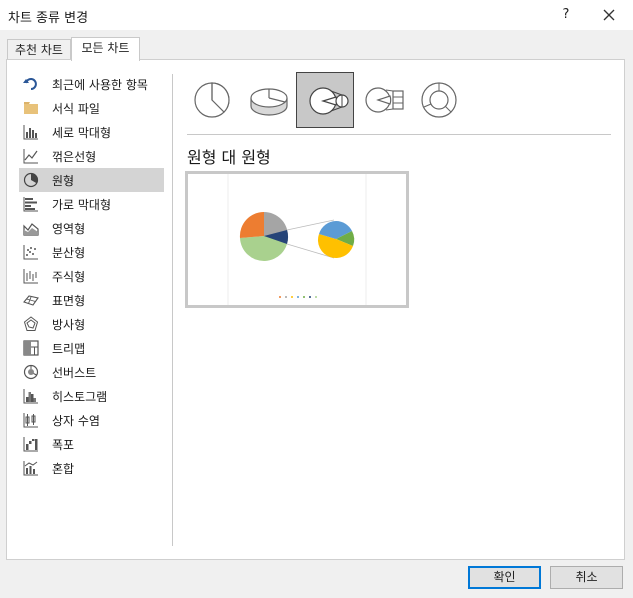  I want to click on subtype-3d-pie, so click(268, 100).